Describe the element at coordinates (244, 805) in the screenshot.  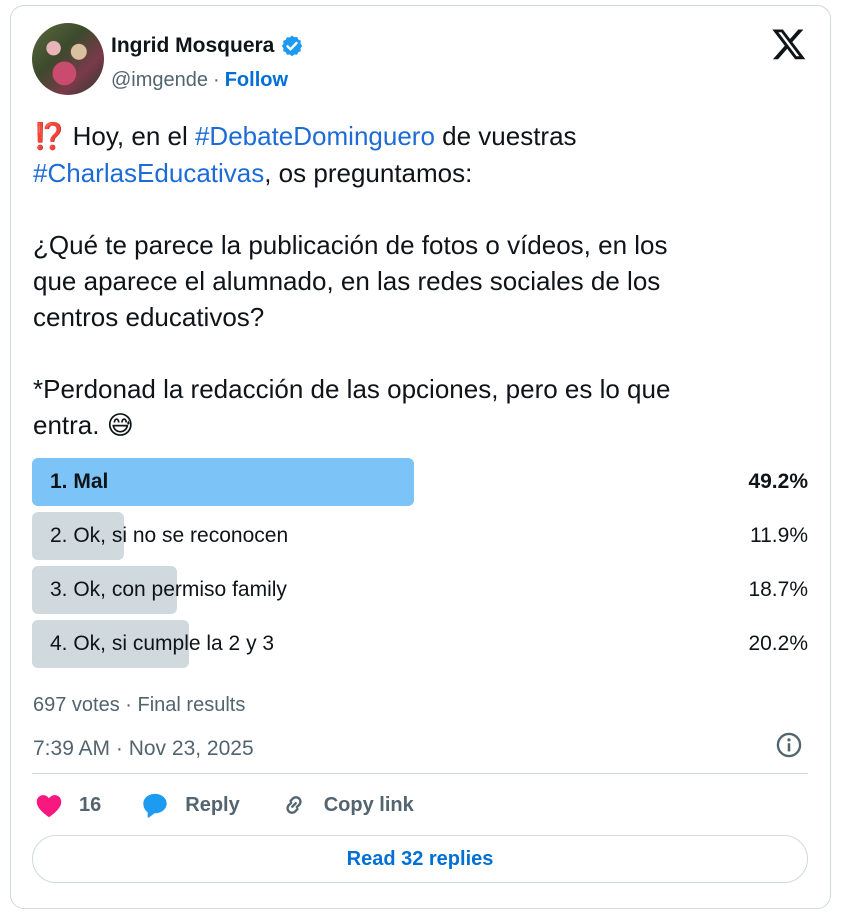
I see `action-bar: 16 Reply Copy link` at that location.